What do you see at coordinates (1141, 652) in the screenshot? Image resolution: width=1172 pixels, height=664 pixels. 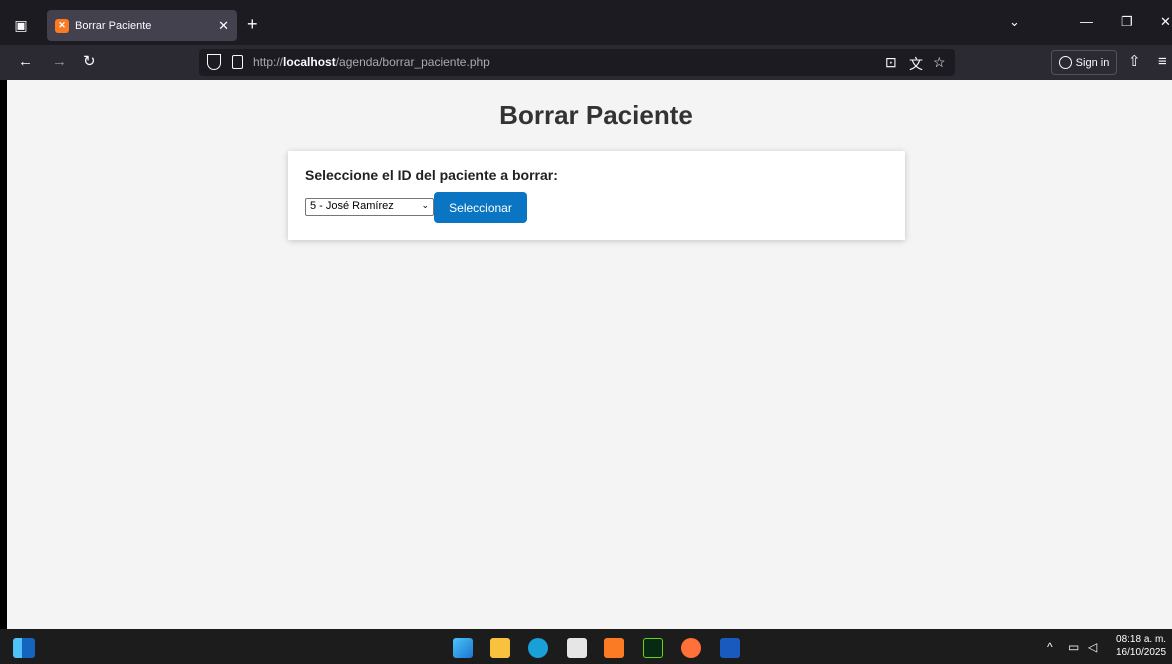 I see `clock-date: 16/10/2025` at bounding box center [1141, 652].